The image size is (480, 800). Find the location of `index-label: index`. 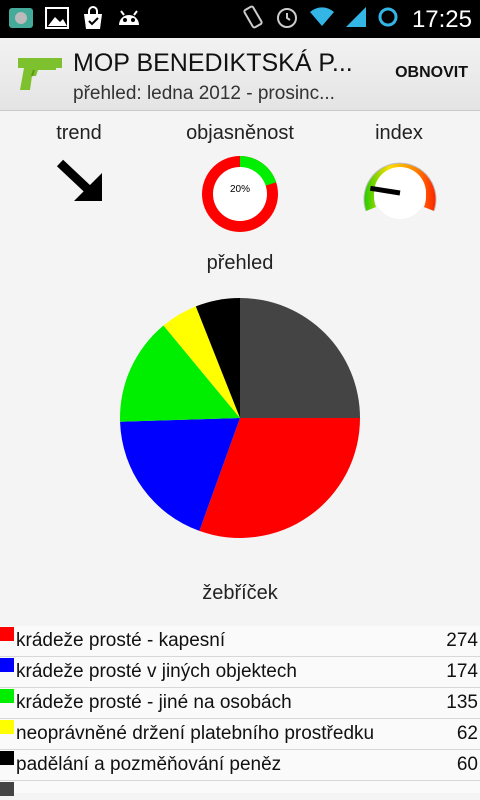

index-label: index is located at coordinates (399, 133).